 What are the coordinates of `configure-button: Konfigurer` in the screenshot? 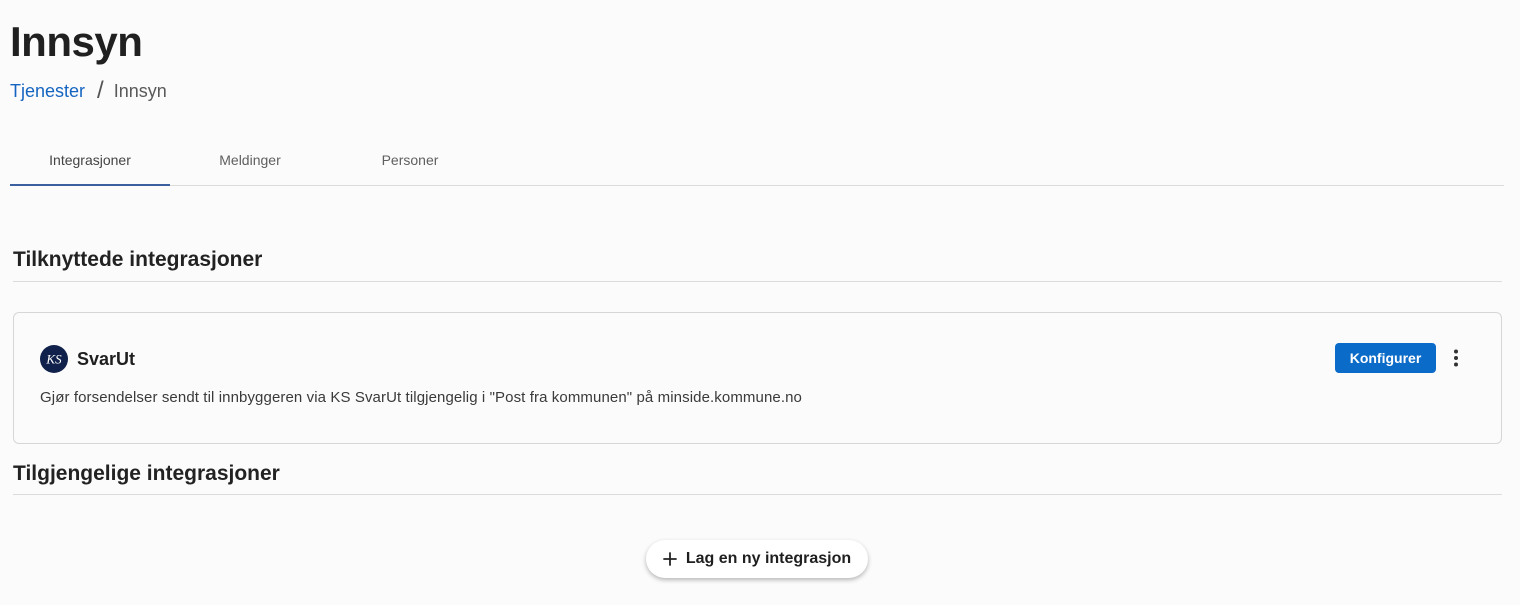 It's located at (1385, 358).